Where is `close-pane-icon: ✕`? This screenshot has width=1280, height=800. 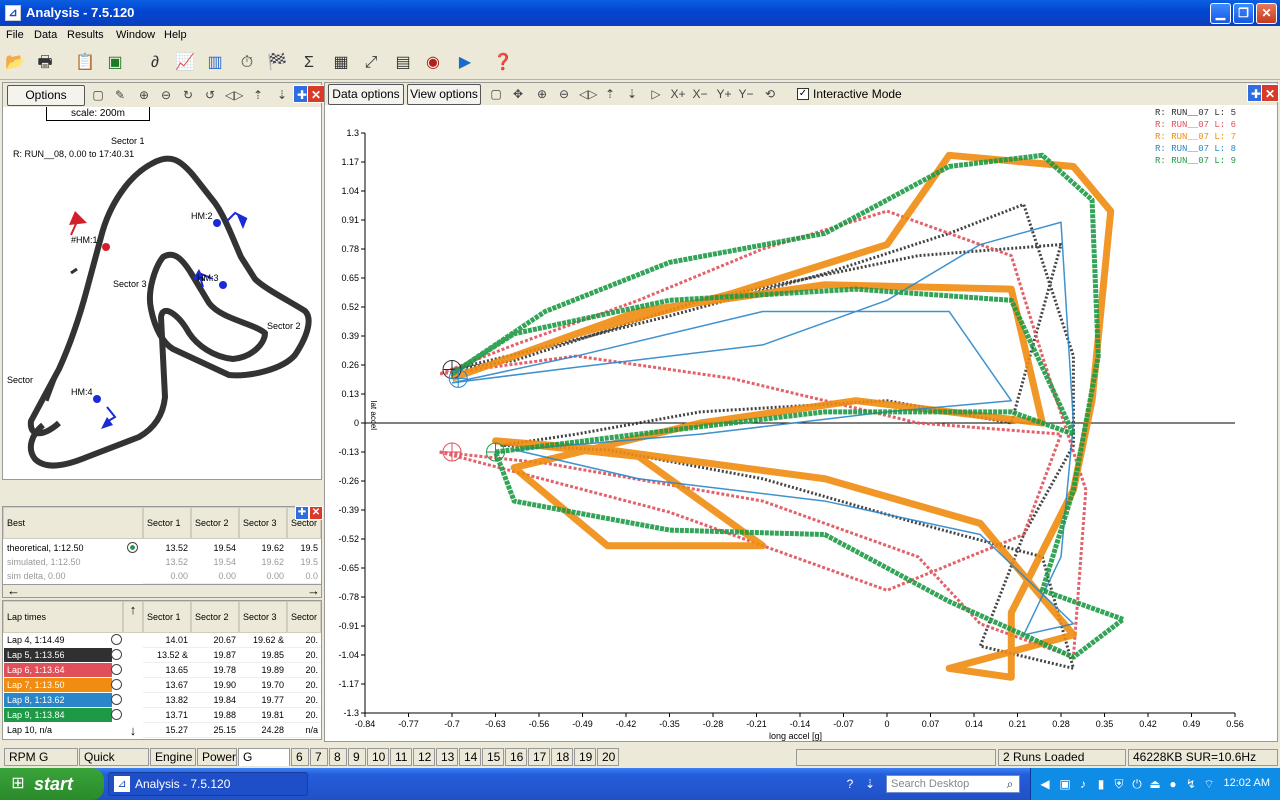 close-pane-icon: ✕ is located at coordinates (316, 94).